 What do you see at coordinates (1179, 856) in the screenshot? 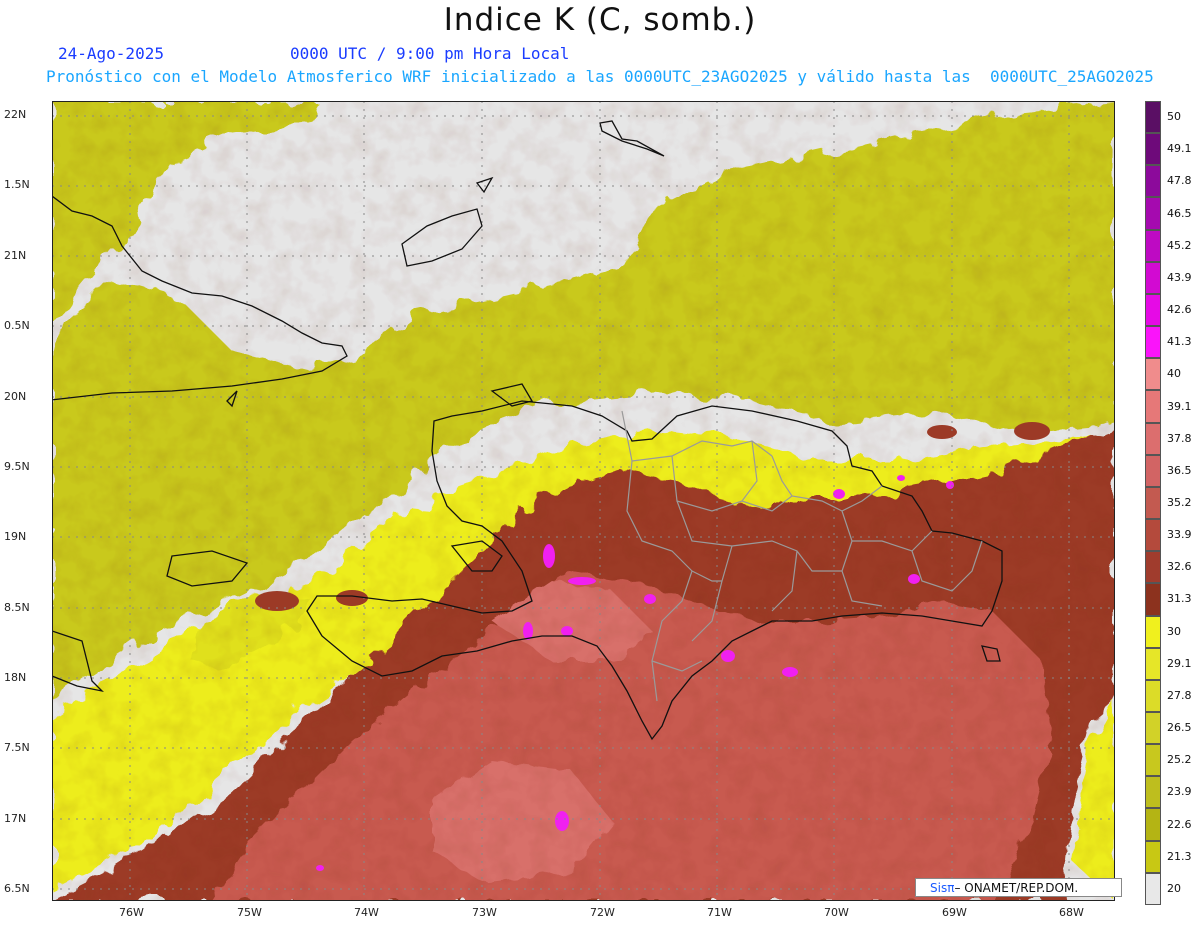
I see `colorbar-label: 21.3` at bounding box center [1179, 856].